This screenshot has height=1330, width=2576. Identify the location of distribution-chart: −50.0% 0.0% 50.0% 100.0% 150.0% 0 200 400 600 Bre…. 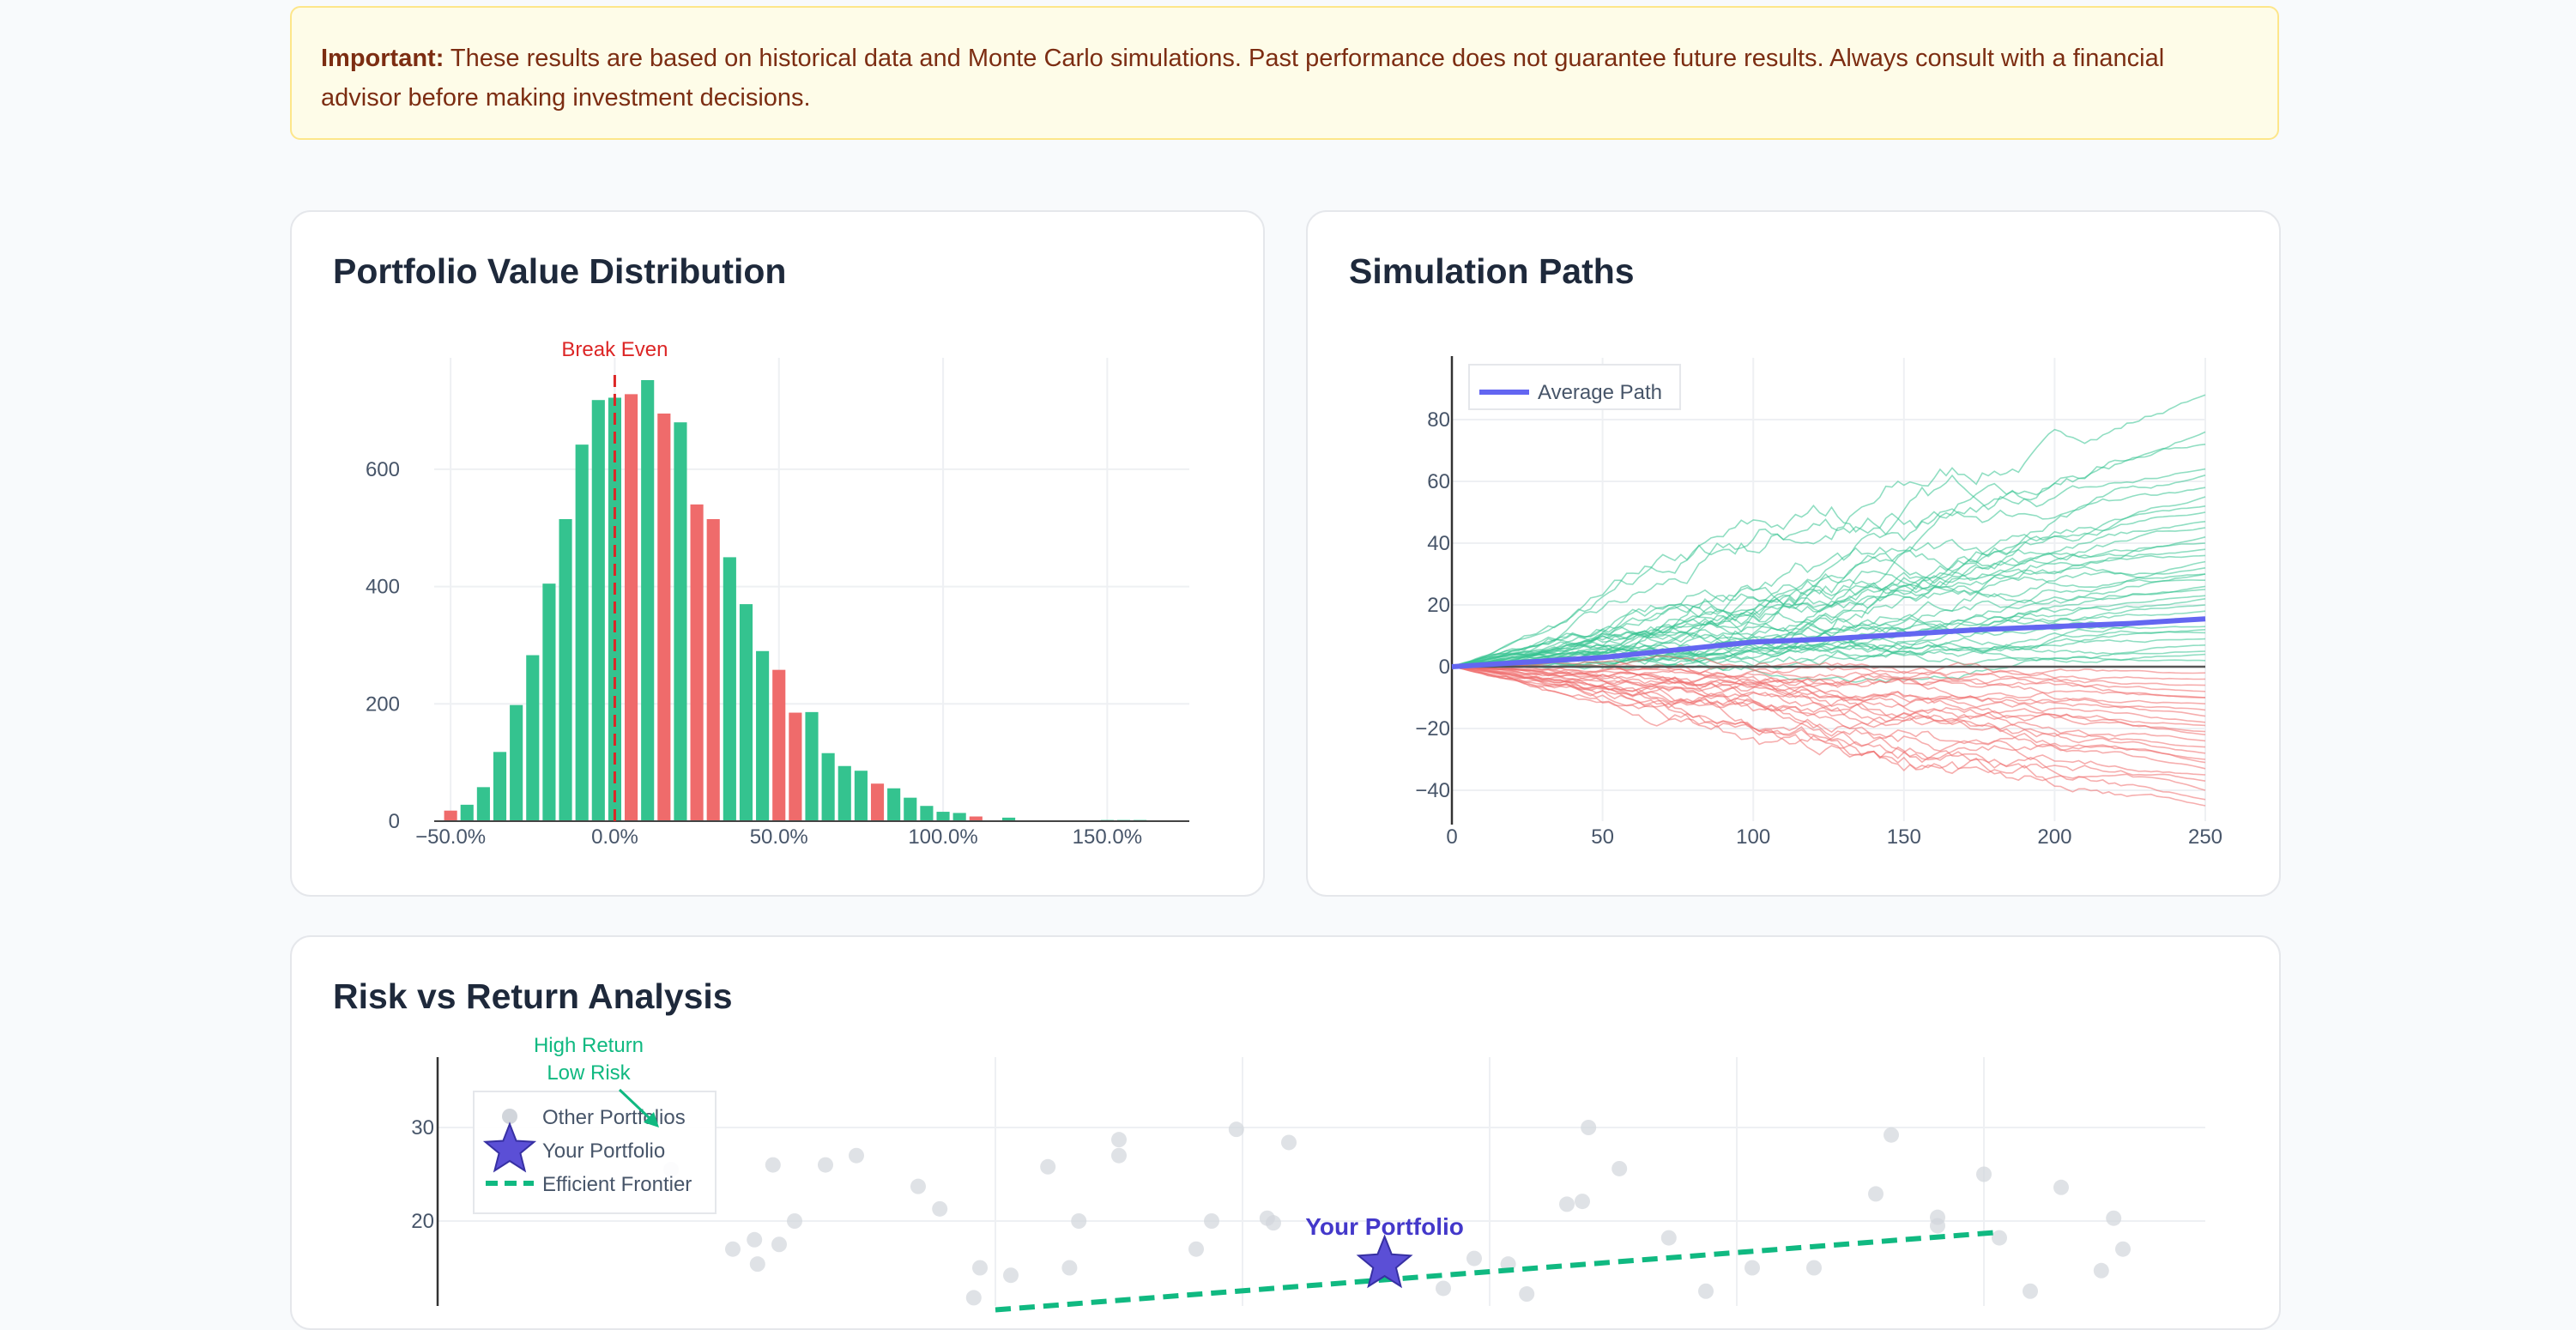
(777, 594).